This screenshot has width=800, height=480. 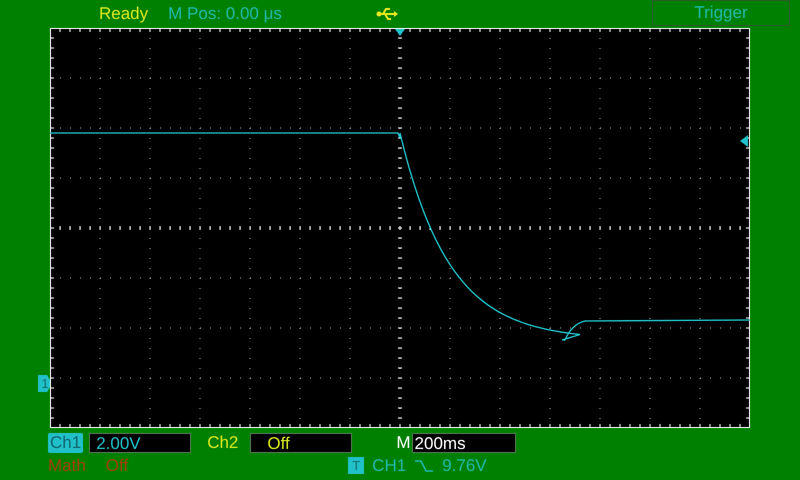 I want to click on status-text: Ready, so click(x=123, y=14).